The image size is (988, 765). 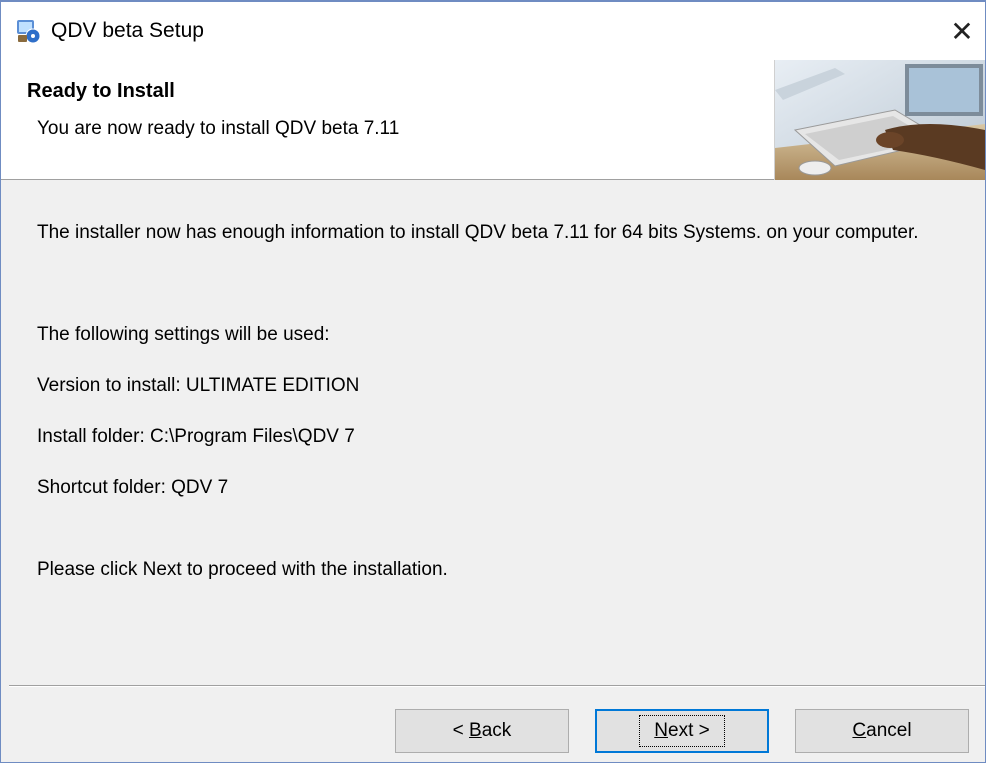 What do you see at coordinates (101, 91) in the screenshot?
I see `page-title: Ready to Install` at bounding box center [101, 91].